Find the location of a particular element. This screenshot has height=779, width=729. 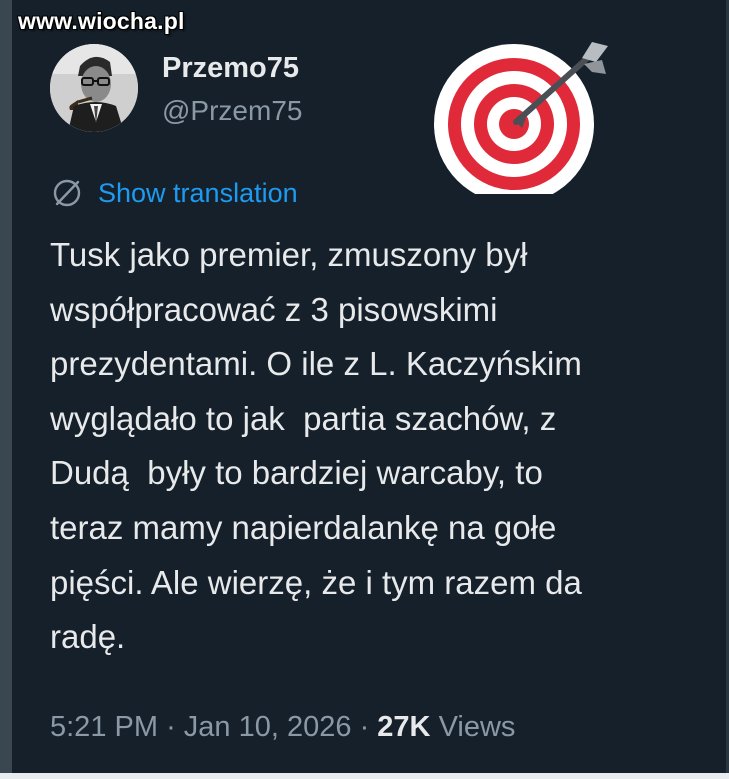

views-label: Views is located at coordinates (477, 727).